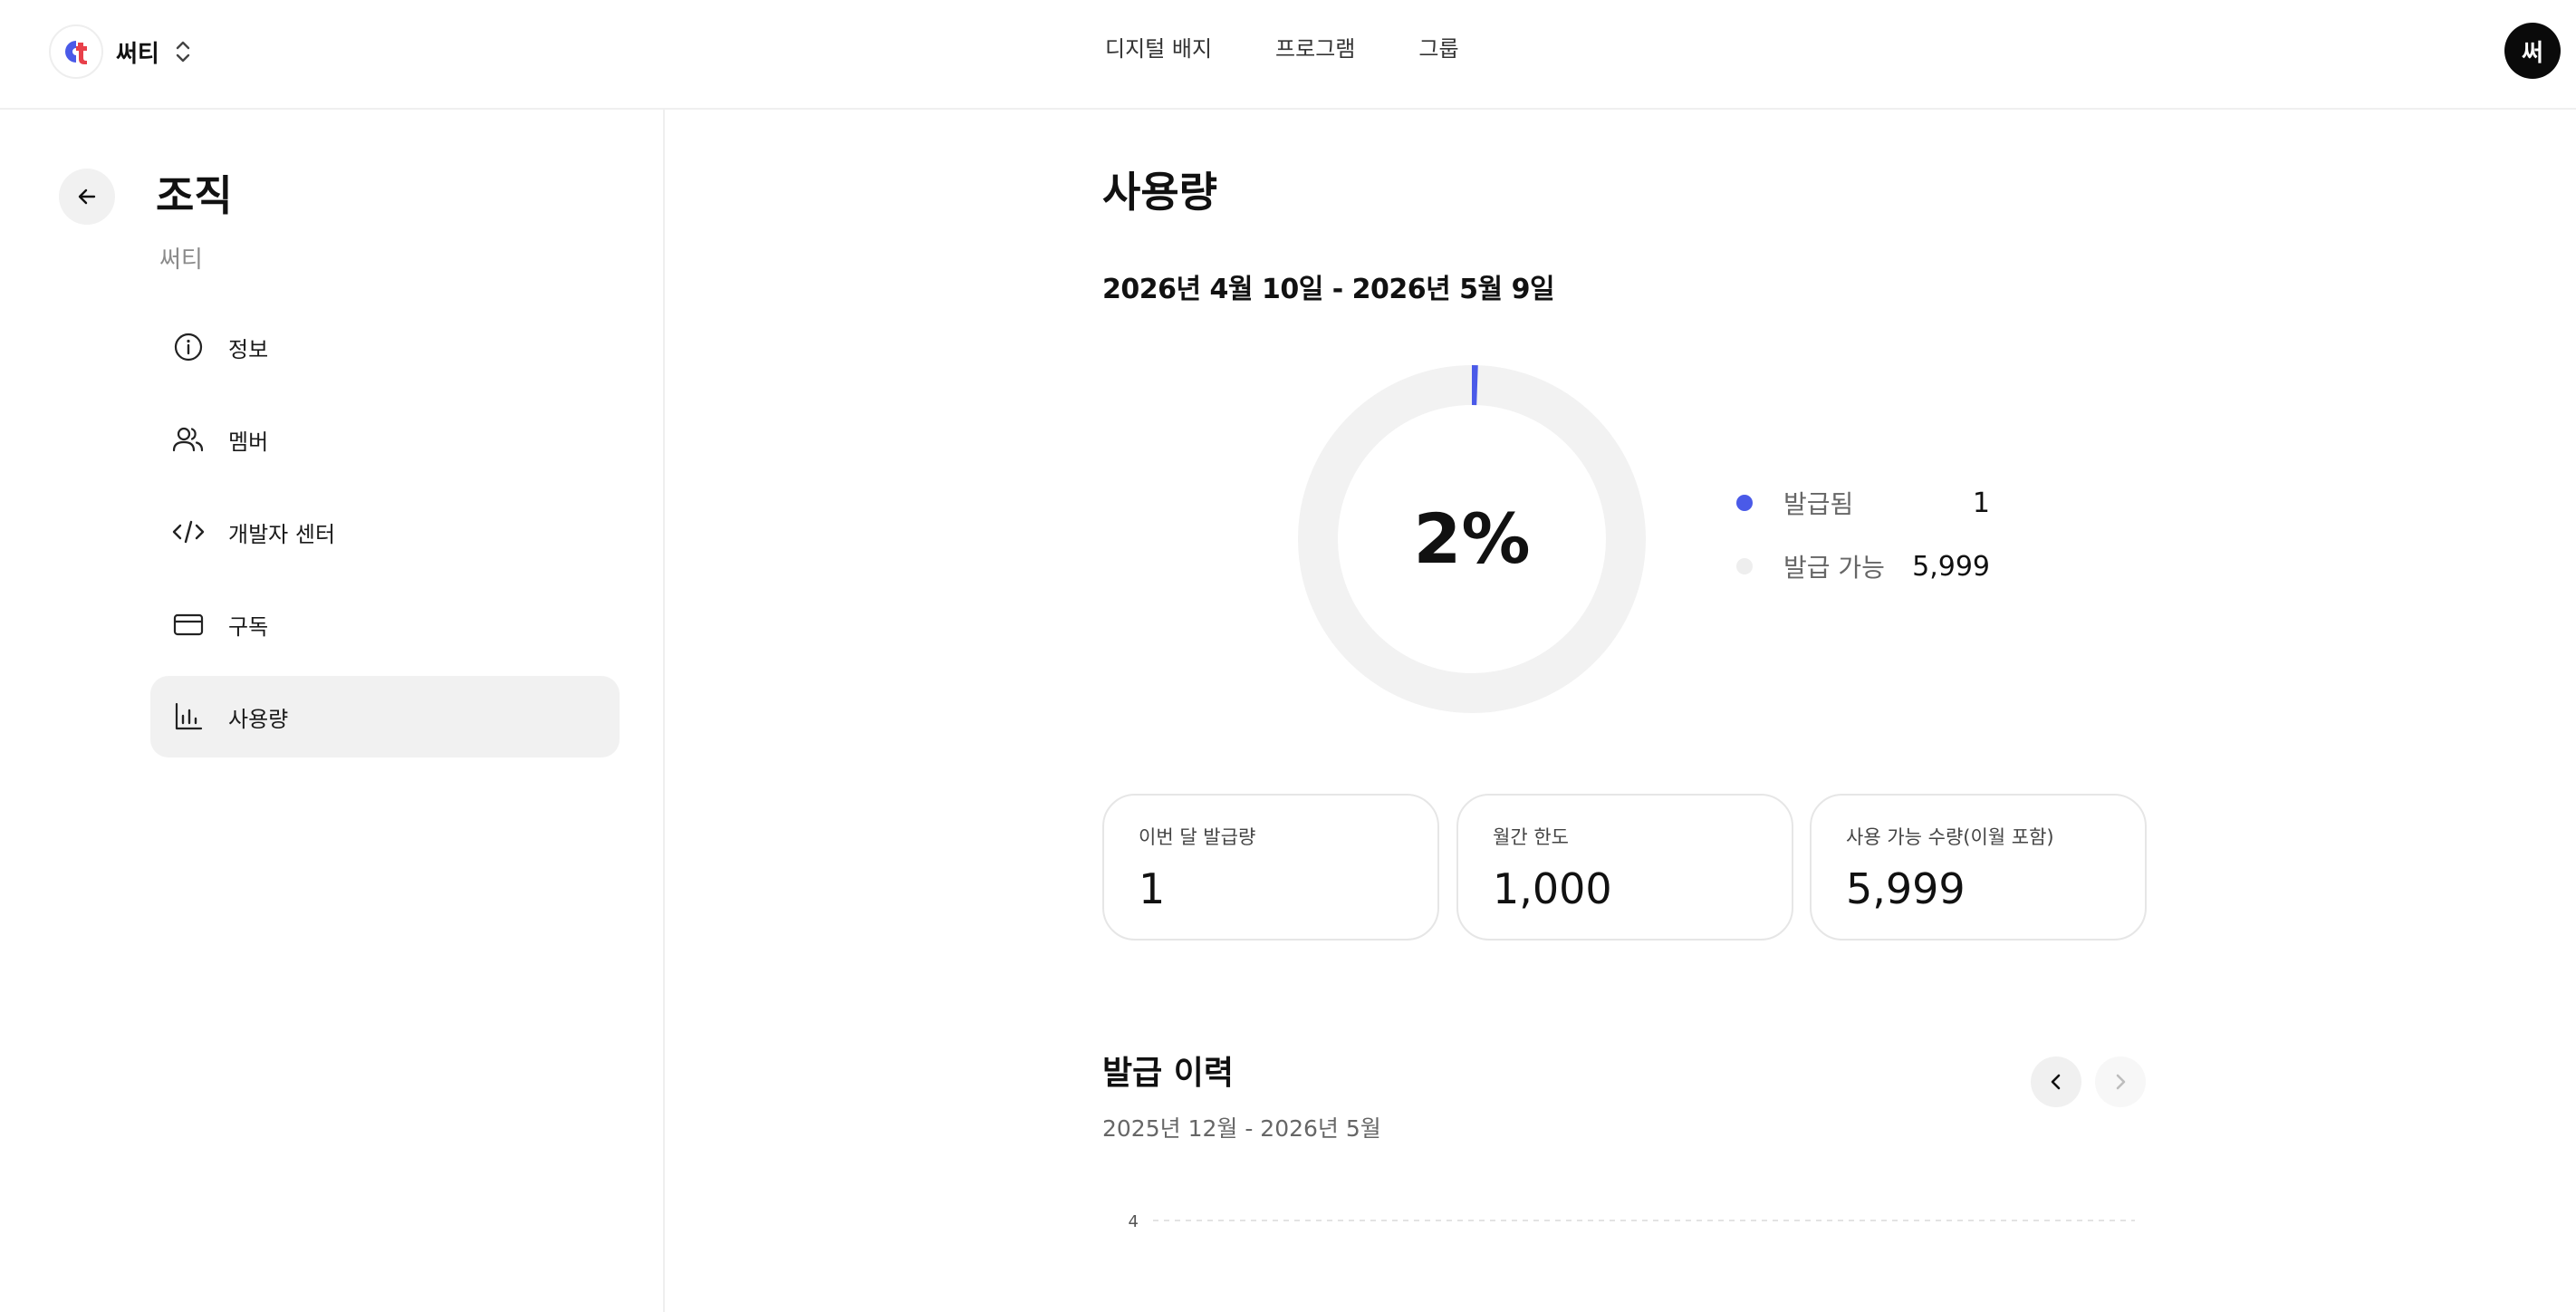 Image resolution: width=2576 pixels, height=1312 pixels. I want to click on info-icon, so click(188, 347).